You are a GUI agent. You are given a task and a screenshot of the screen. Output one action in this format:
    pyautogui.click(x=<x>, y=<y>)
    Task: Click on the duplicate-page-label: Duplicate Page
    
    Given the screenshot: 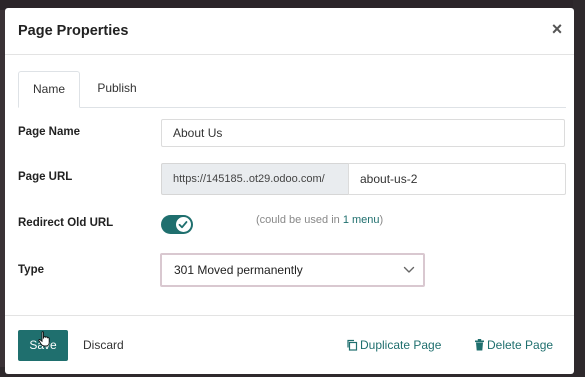 What is the action you would take?
    pyautogui.click(x=401, y=345)
    